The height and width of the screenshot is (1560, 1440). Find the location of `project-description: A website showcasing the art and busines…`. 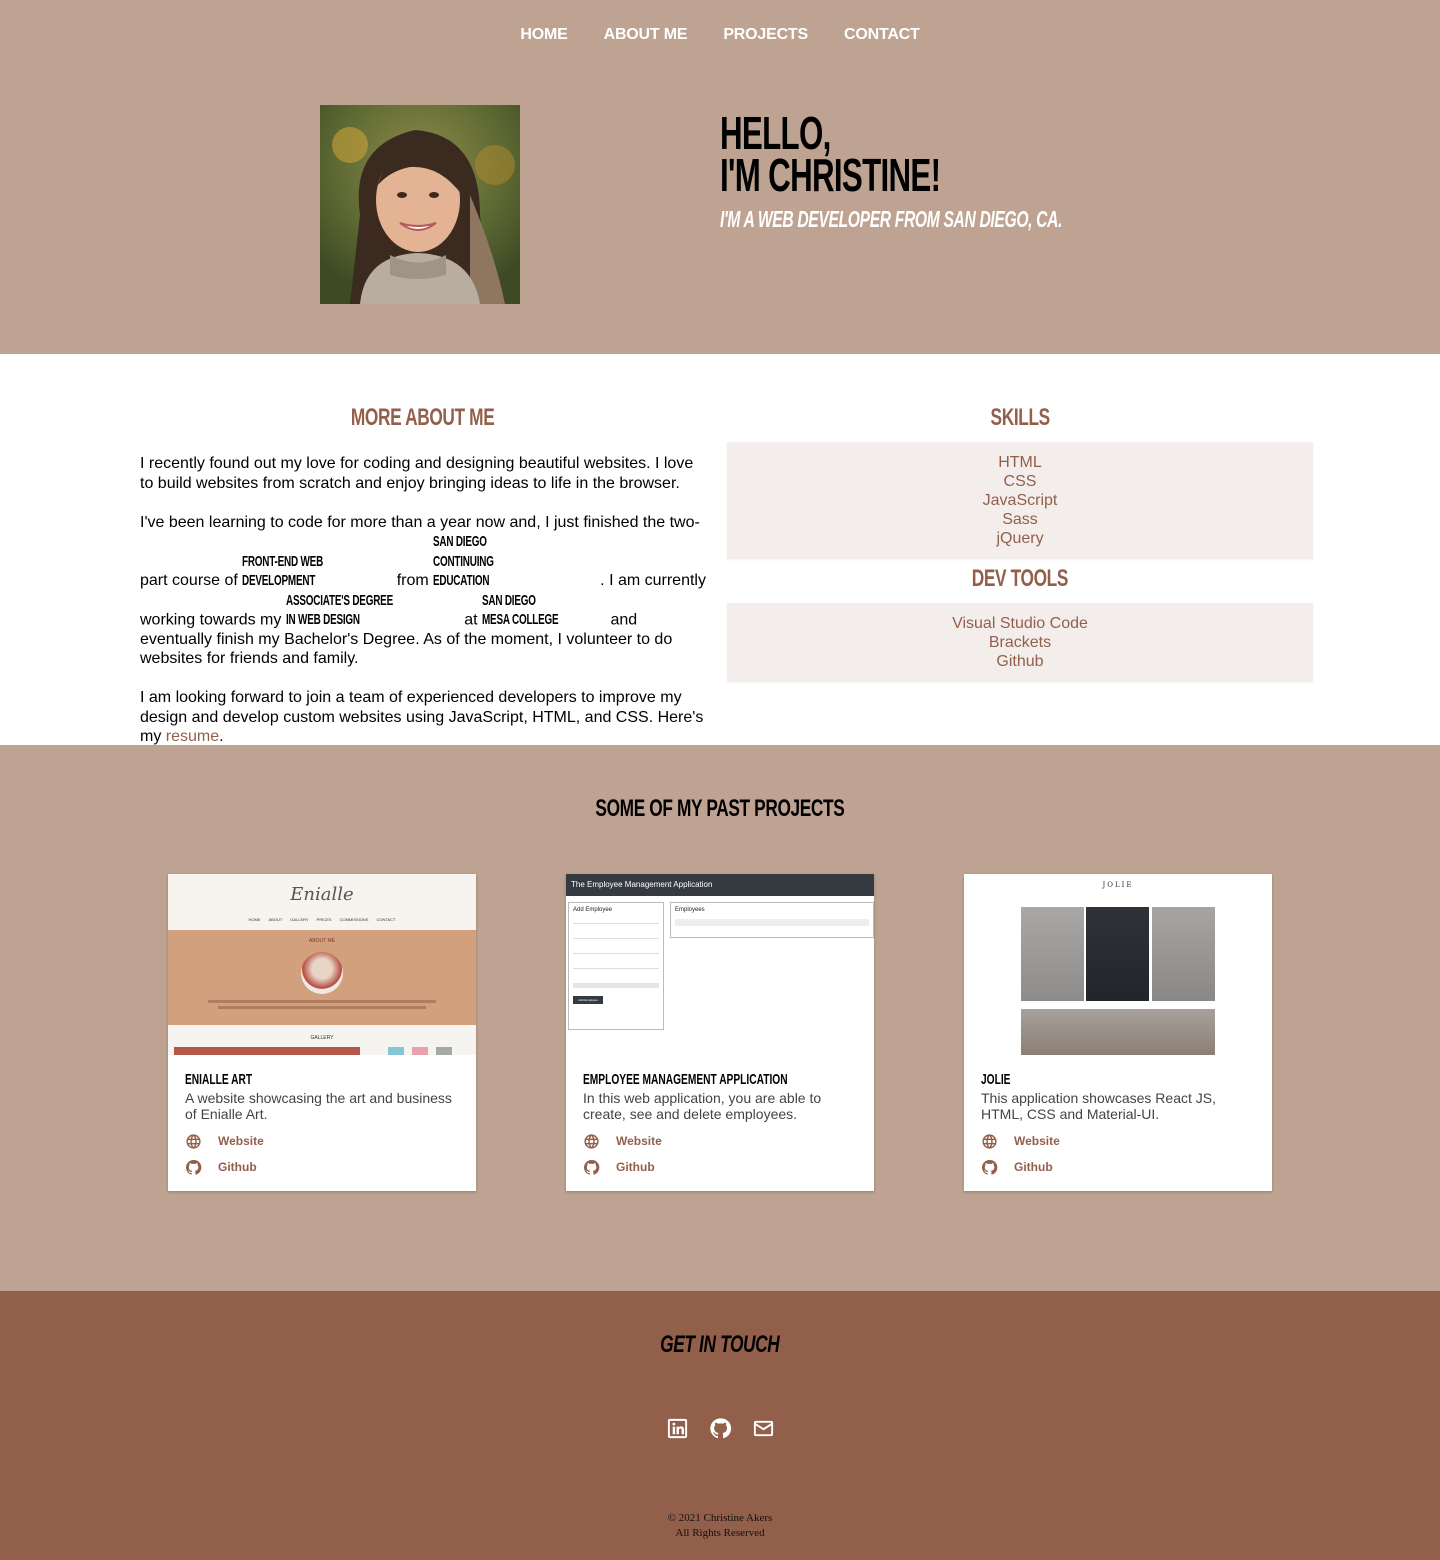

project-description: A website showcasing the art and busines… is located at coordinates (318, 1106).